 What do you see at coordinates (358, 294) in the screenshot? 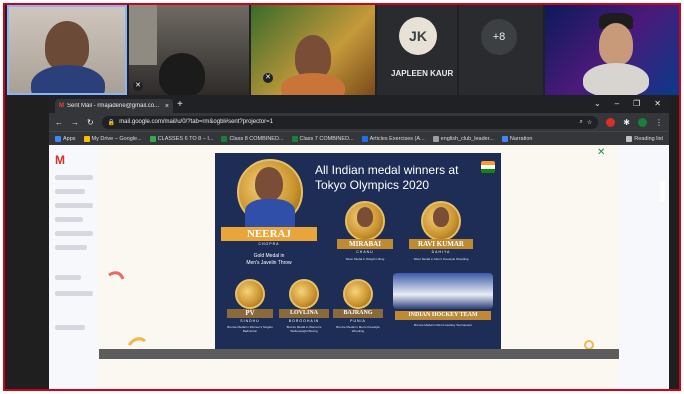
I see `bajrang-medal-portrait` at bounding box center [358, 294].